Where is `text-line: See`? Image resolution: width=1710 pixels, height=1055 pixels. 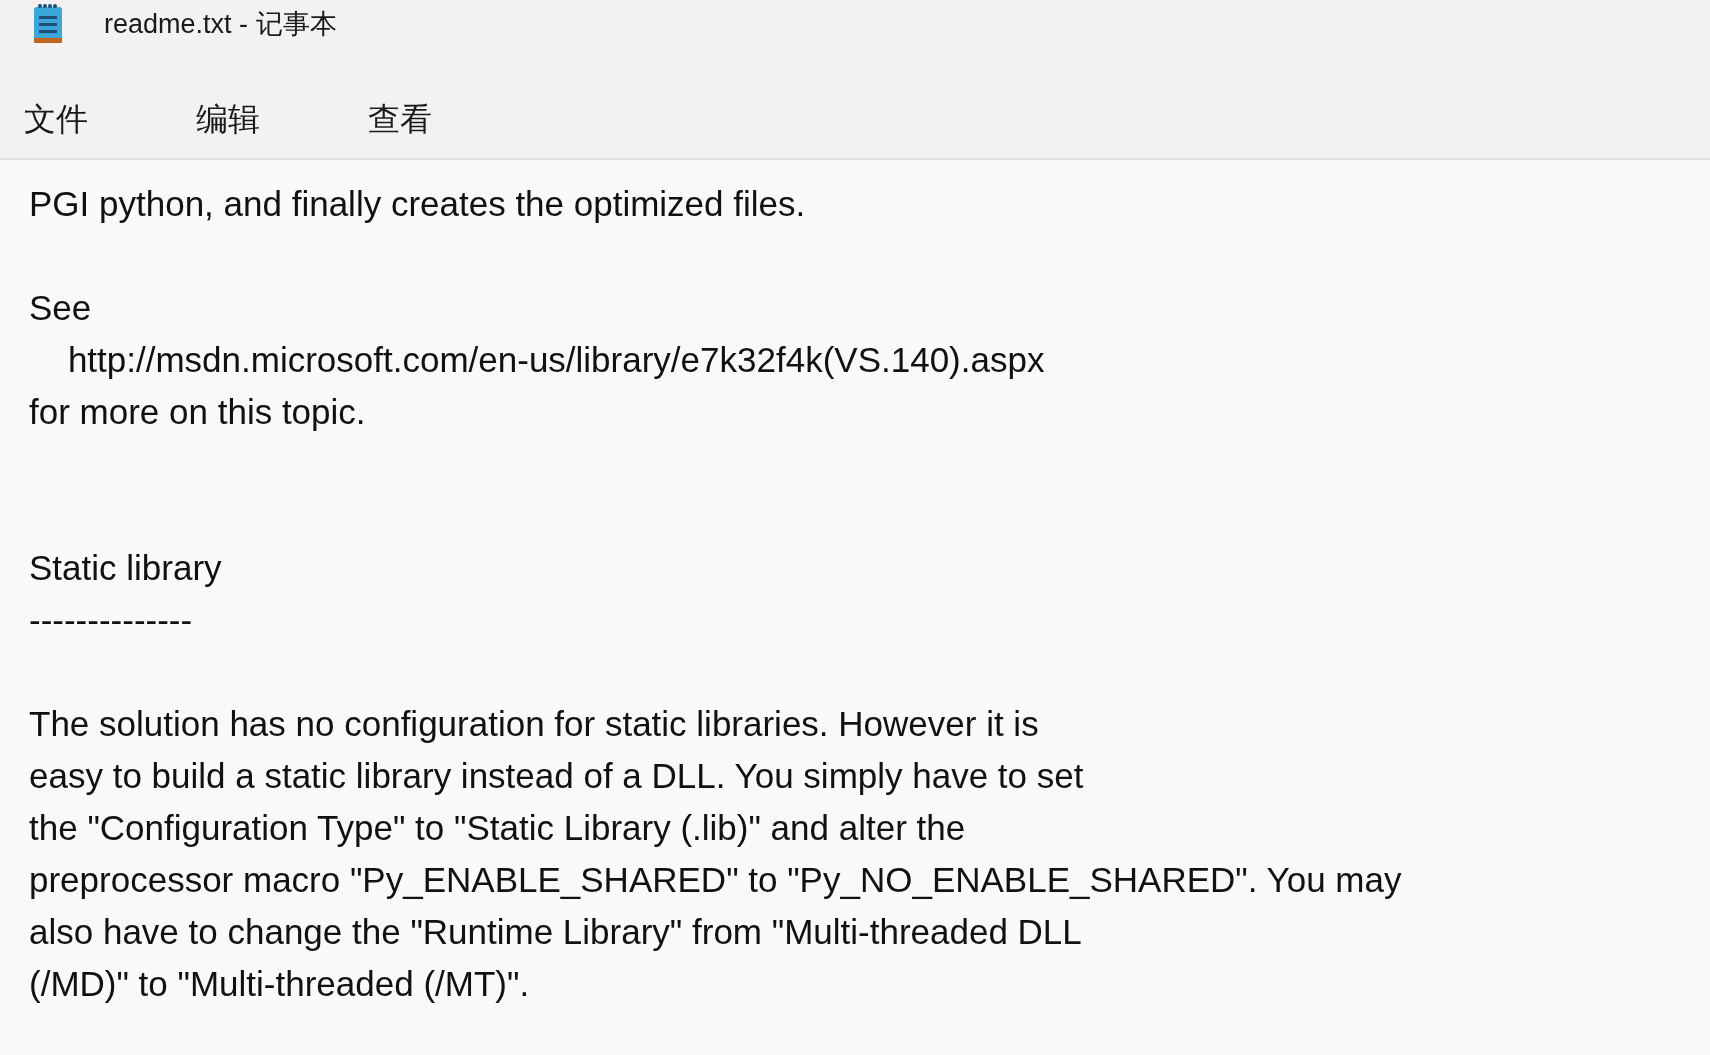 text-line: See is located at coordinates (60, 308).